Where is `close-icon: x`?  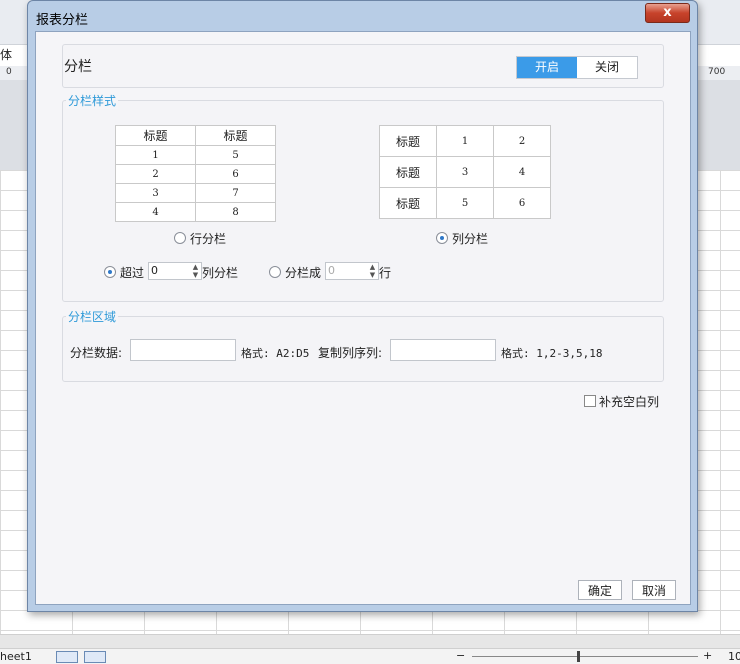 close-icon: x is located at coordinates (667, 12).